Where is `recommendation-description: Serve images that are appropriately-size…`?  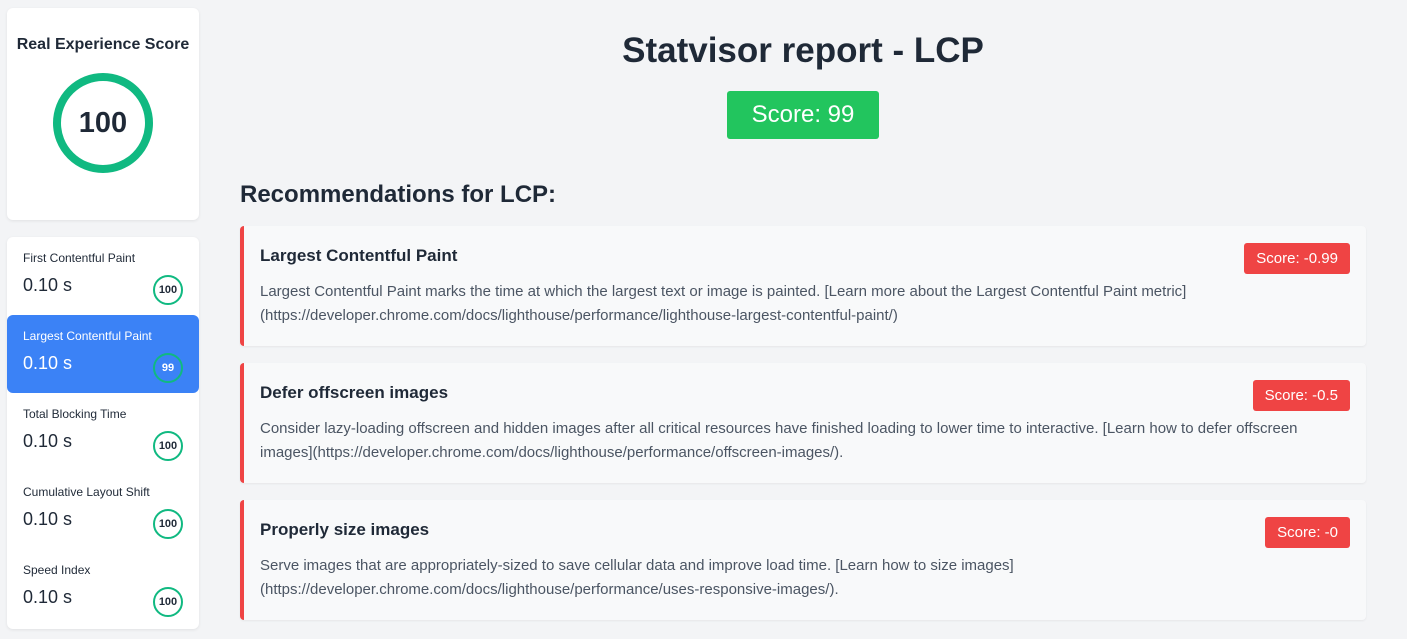
recommendation-description: Serve images that are appropriately-size… is located at coordinates (637, 577).